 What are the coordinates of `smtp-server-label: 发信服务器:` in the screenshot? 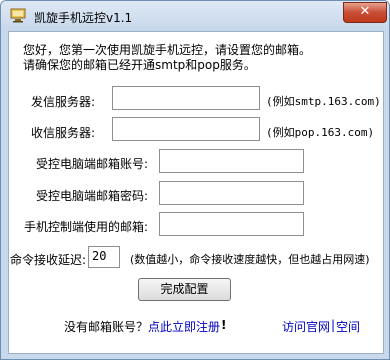 It's located at (63, 102).